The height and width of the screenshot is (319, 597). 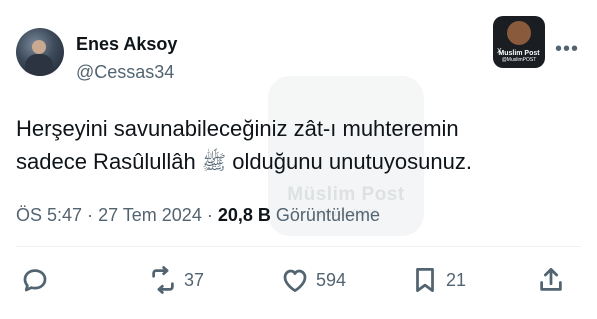 I want to click on like-count: 594, so click(x=331, y=279).